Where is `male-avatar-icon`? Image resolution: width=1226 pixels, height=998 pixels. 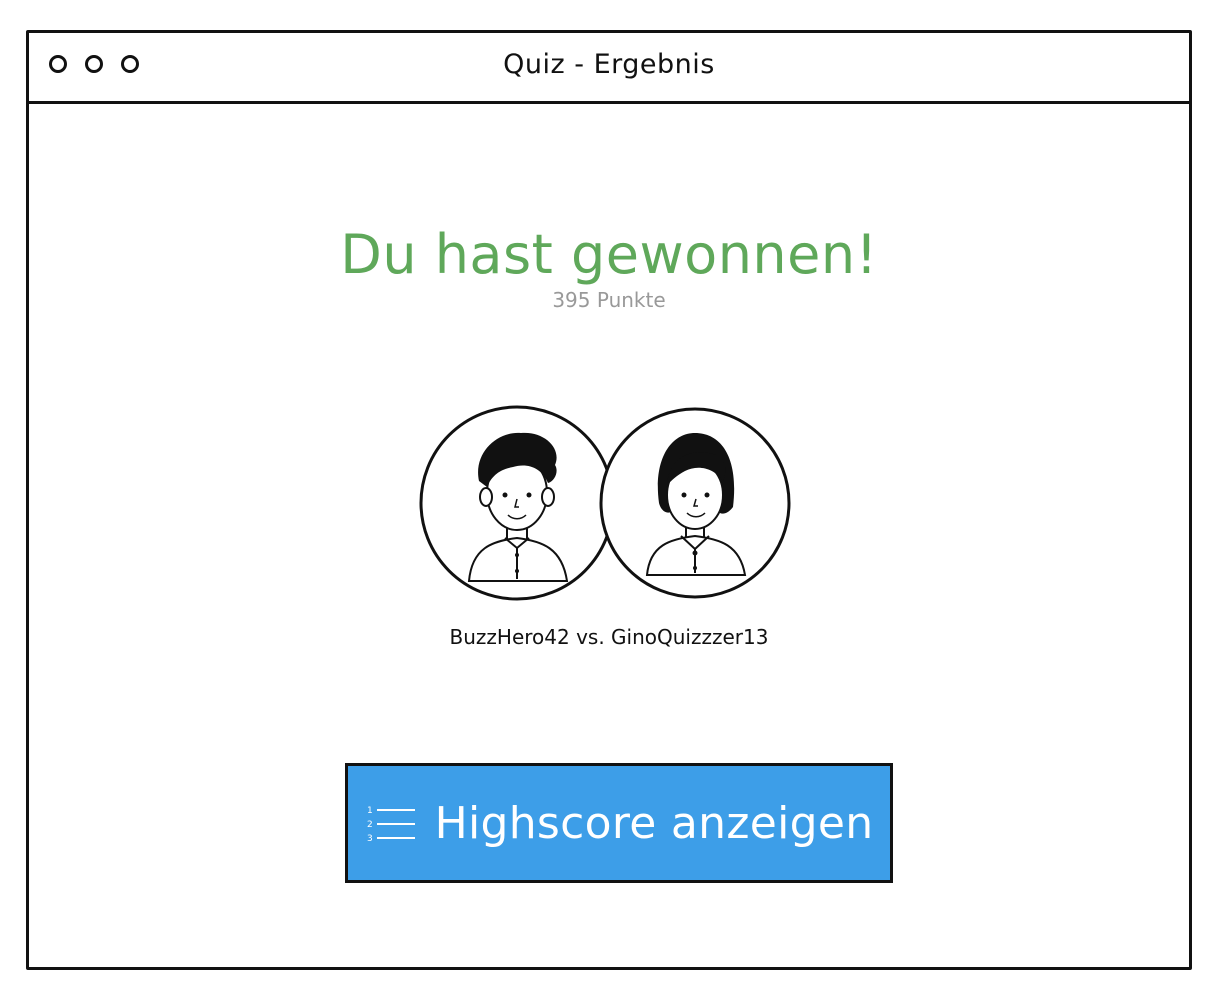
male-avatar-icon is located at coordinates (517, 503).